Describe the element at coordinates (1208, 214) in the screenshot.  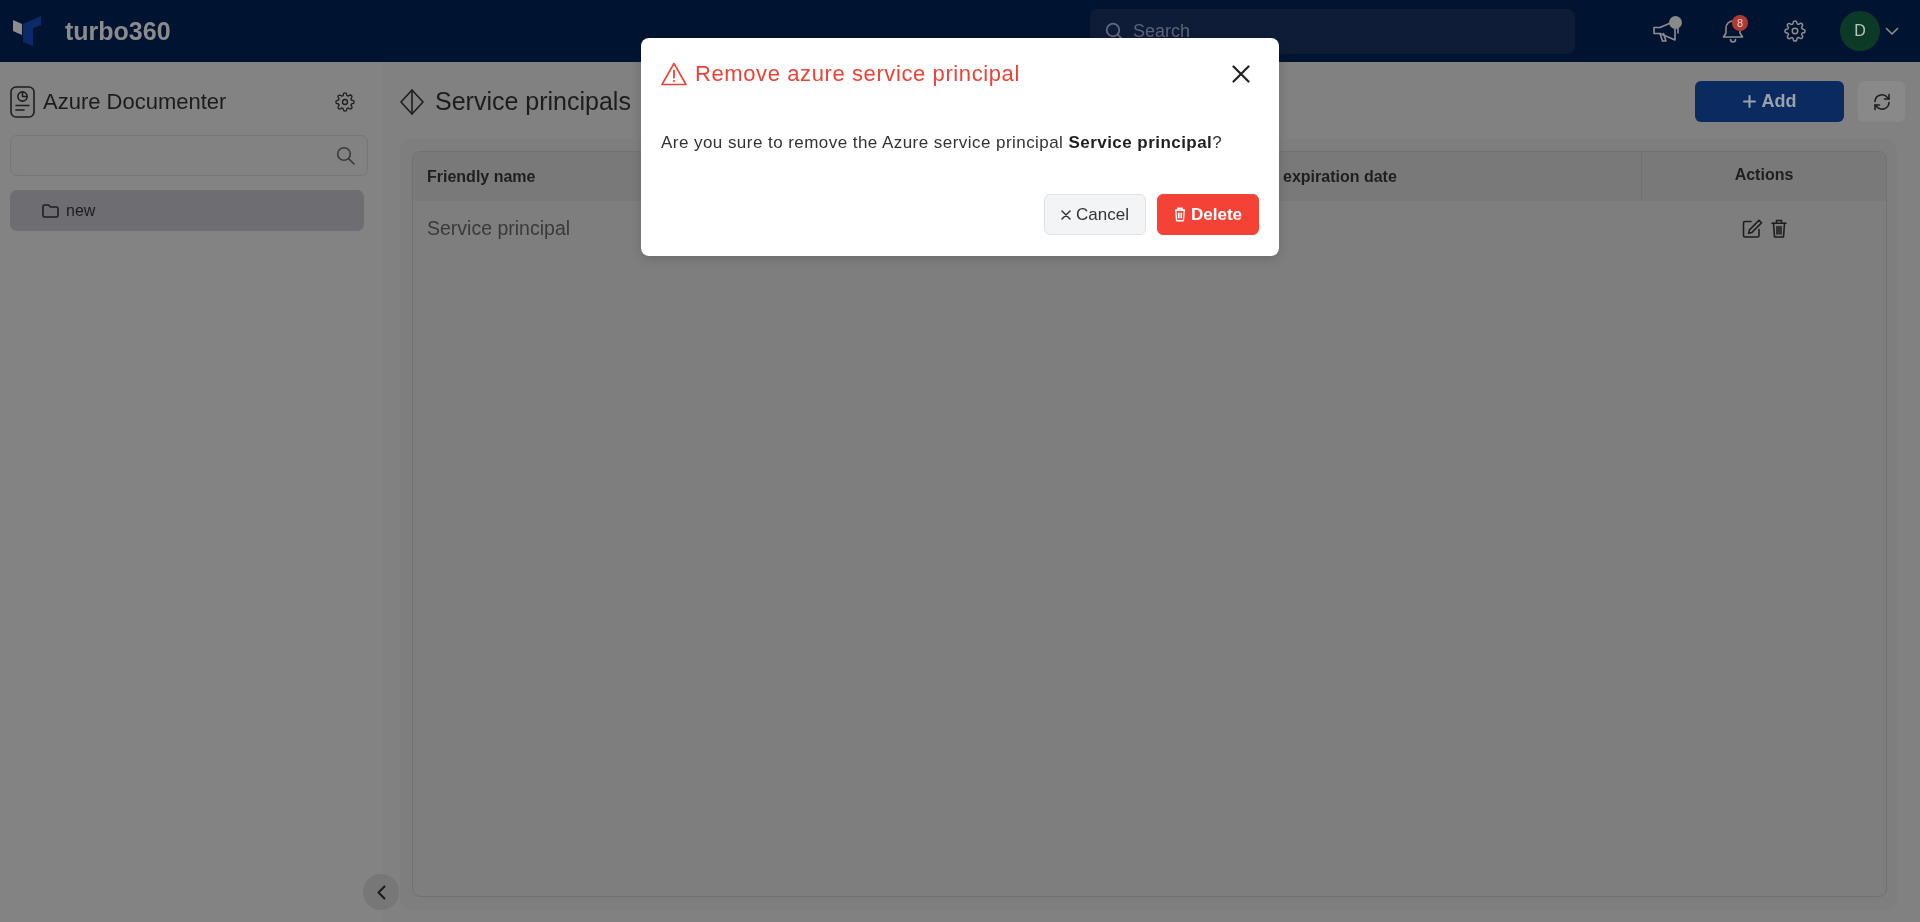
I see `delete-button: Delete` at that location.